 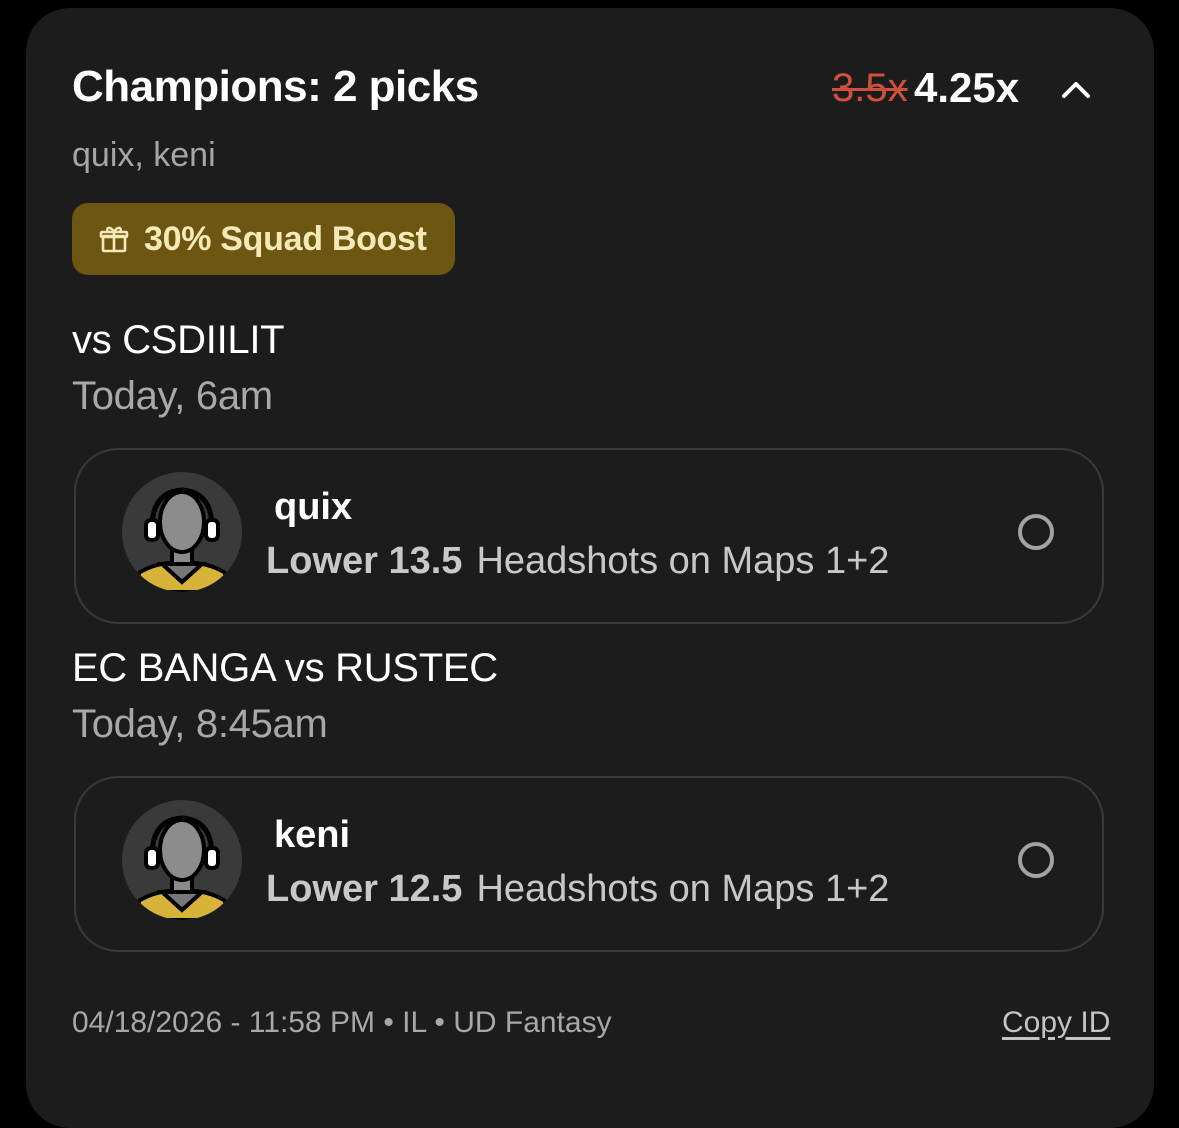 I want to click on boosted-multiplier: 4.25x, so click(x=967, y=87).